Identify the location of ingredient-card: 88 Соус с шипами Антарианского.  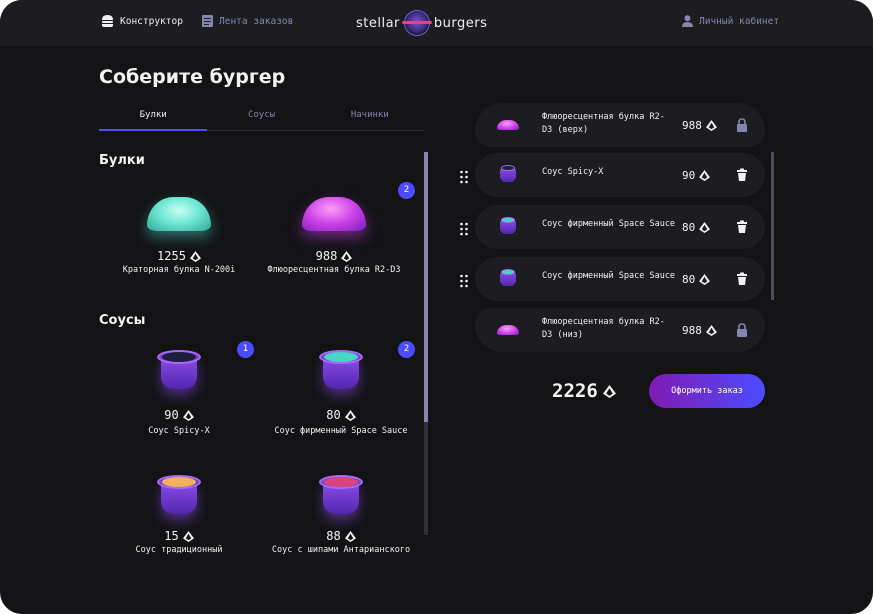
(340, 520).